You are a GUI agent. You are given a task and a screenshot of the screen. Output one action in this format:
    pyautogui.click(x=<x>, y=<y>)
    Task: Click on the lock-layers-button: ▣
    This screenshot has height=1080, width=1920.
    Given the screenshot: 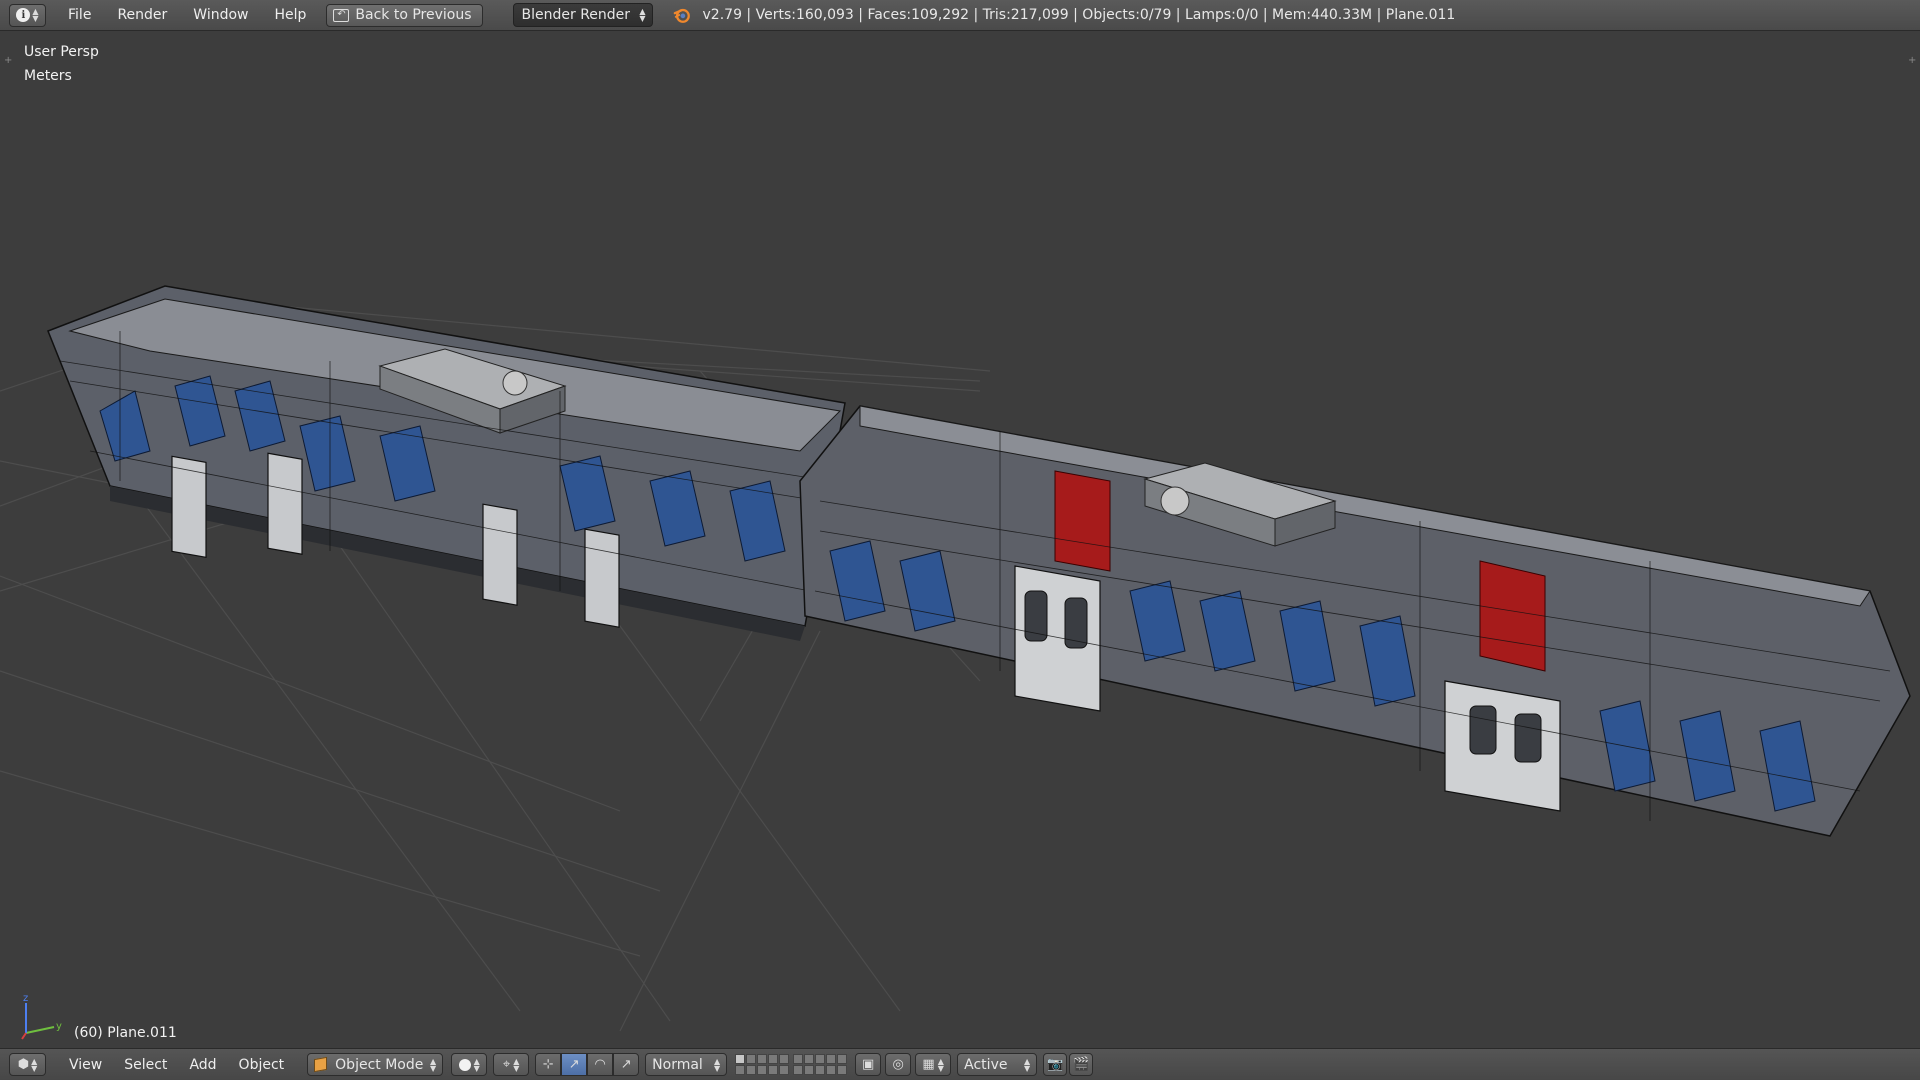 What is the action you would take?
    pyautogui.click(x=868, y=1064)
    